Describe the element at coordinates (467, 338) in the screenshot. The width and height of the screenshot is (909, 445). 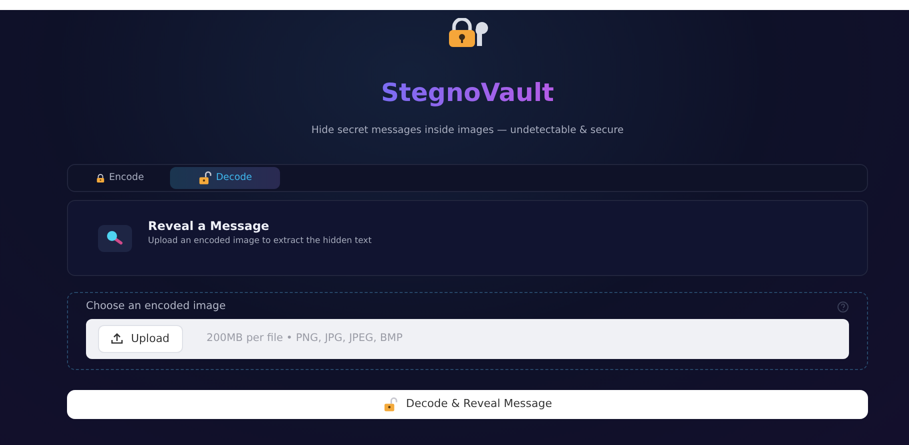
I see `file-uploader: Upload 200MB per file • PNG, JPG, JPEG, BMP` at that location.